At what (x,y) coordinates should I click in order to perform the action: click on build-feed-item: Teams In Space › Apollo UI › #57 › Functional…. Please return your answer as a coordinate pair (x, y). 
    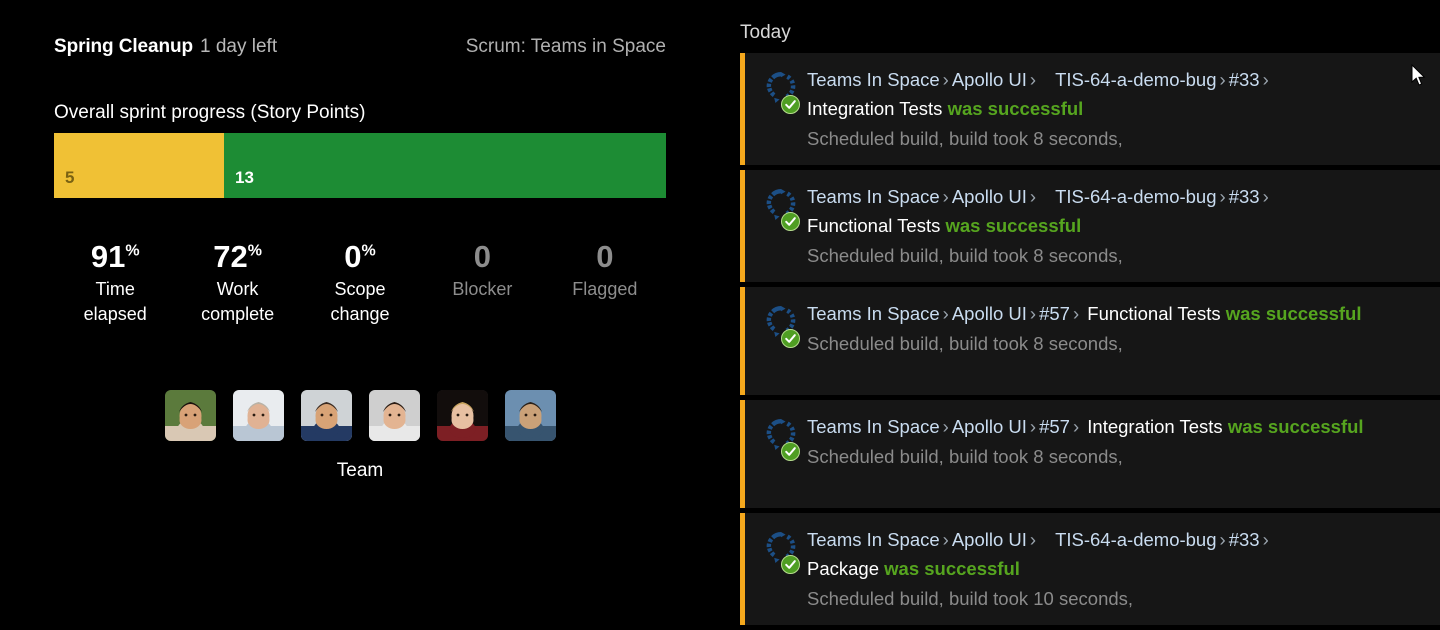
    Looking at the image, I should click on (1090, 341).